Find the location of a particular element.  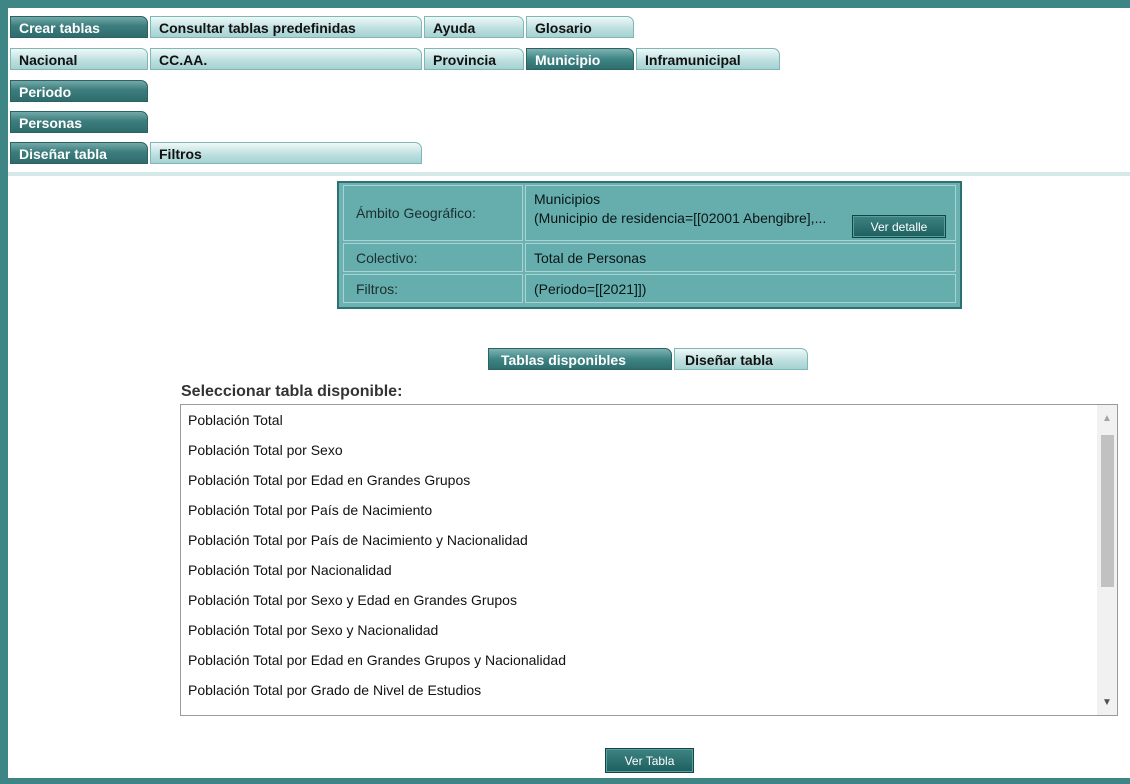

tab-glosario: Glosario is located at coordinates (580, 27).